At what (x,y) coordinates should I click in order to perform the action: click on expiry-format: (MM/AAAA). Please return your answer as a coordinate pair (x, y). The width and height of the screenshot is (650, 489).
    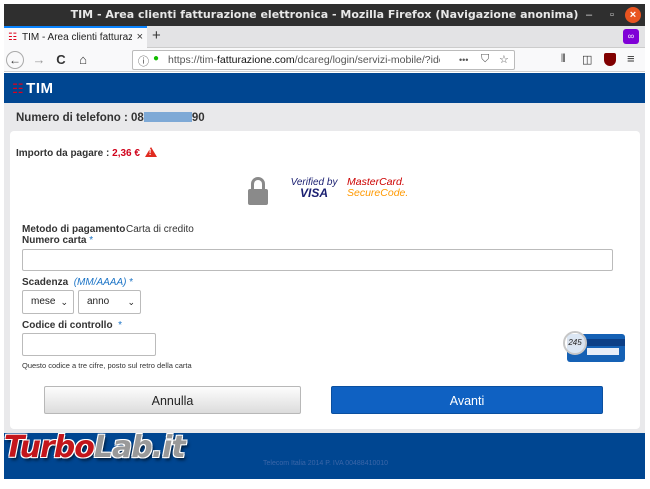
    Looking at the image, I should click on (100, 282).